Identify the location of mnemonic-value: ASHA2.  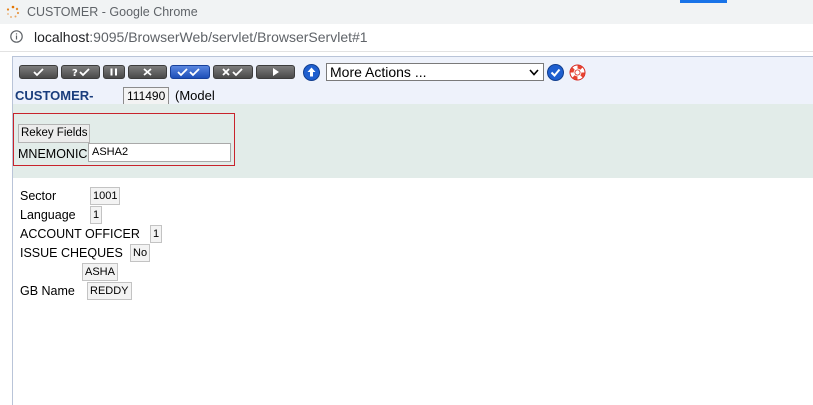
(110, 152).